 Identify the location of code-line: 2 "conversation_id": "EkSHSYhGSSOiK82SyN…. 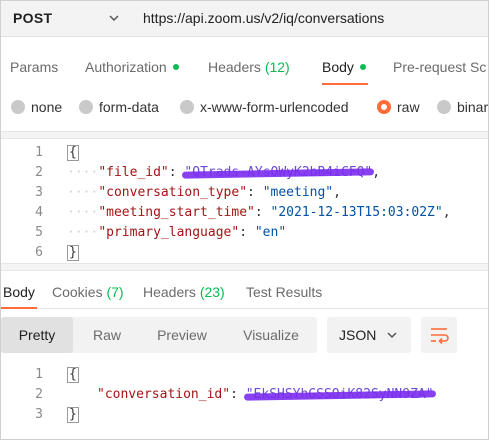
(244, 395).